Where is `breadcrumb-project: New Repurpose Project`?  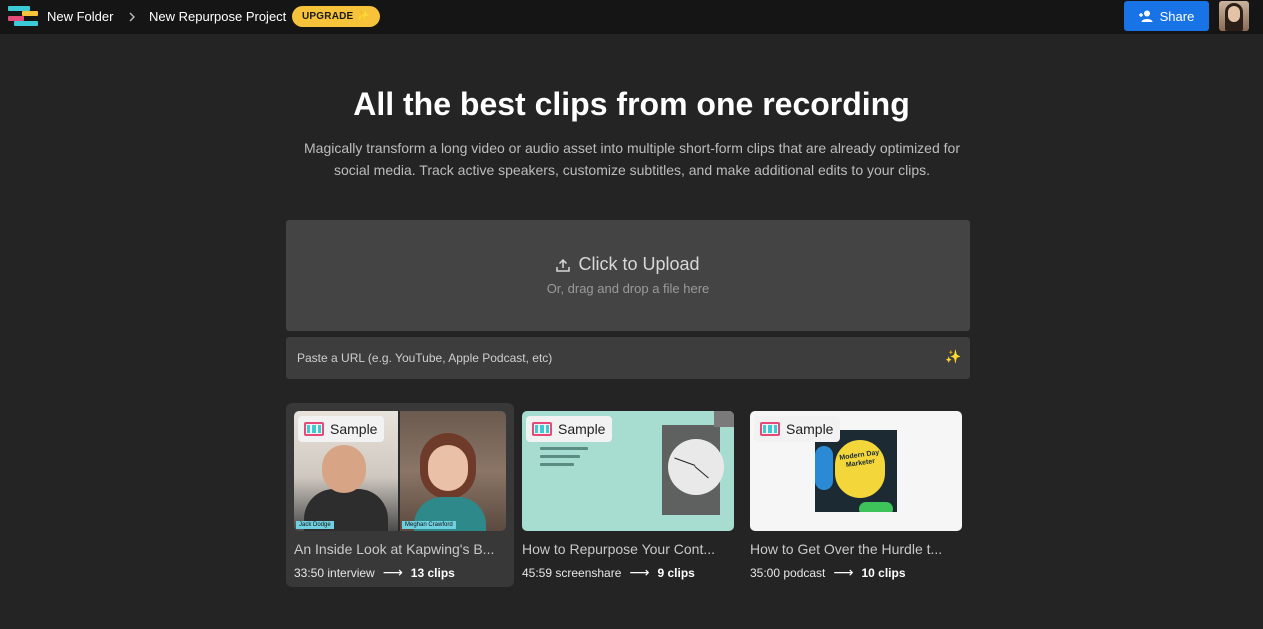 breadcrumb-project: New Repurpose Project is located at coordinates (217, 16).